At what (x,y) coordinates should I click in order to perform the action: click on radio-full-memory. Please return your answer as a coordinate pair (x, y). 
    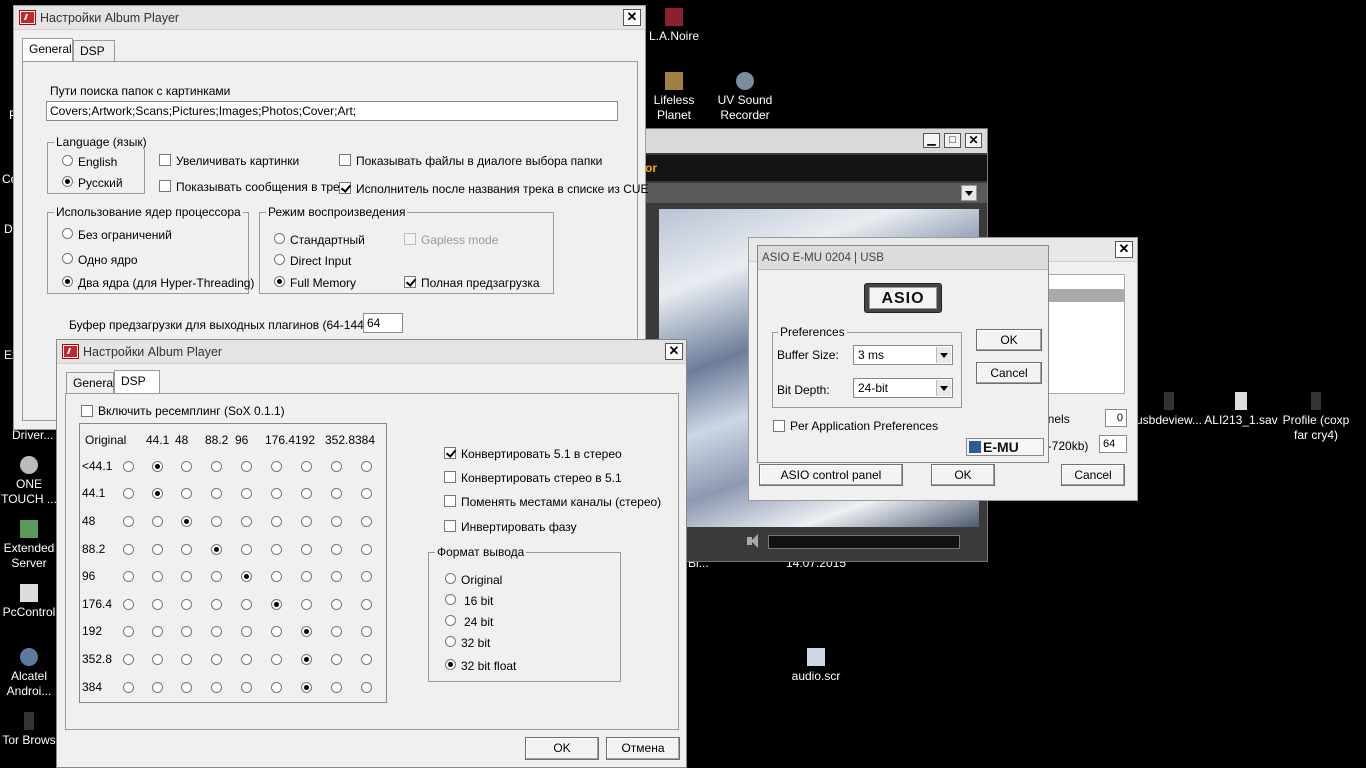
    Looking at the image, I should click on (279, 281).